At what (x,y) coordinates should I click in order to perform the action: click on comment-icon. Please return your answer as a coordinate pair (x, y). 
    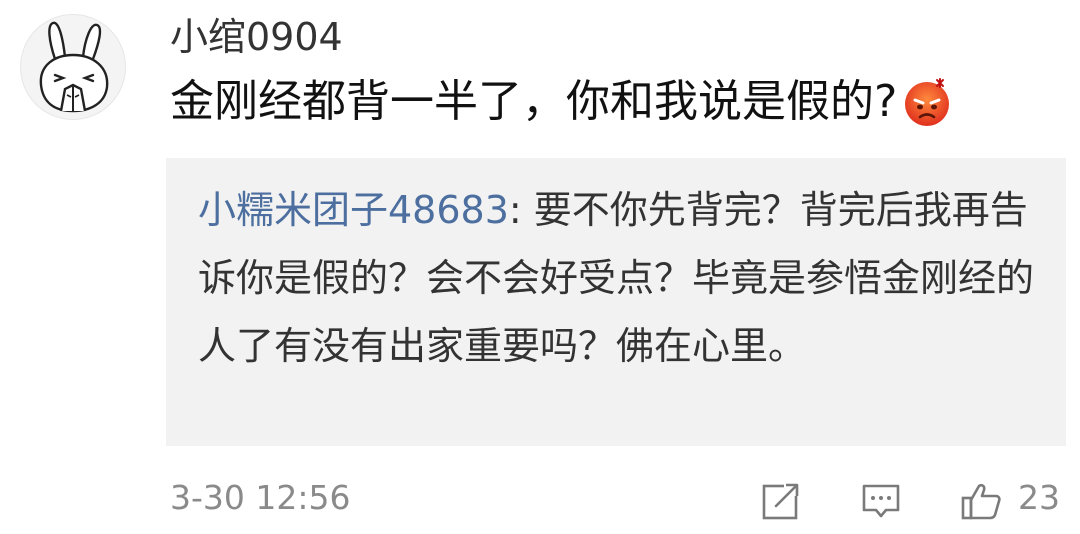
    Looking at the image, I should click on (881, 501).